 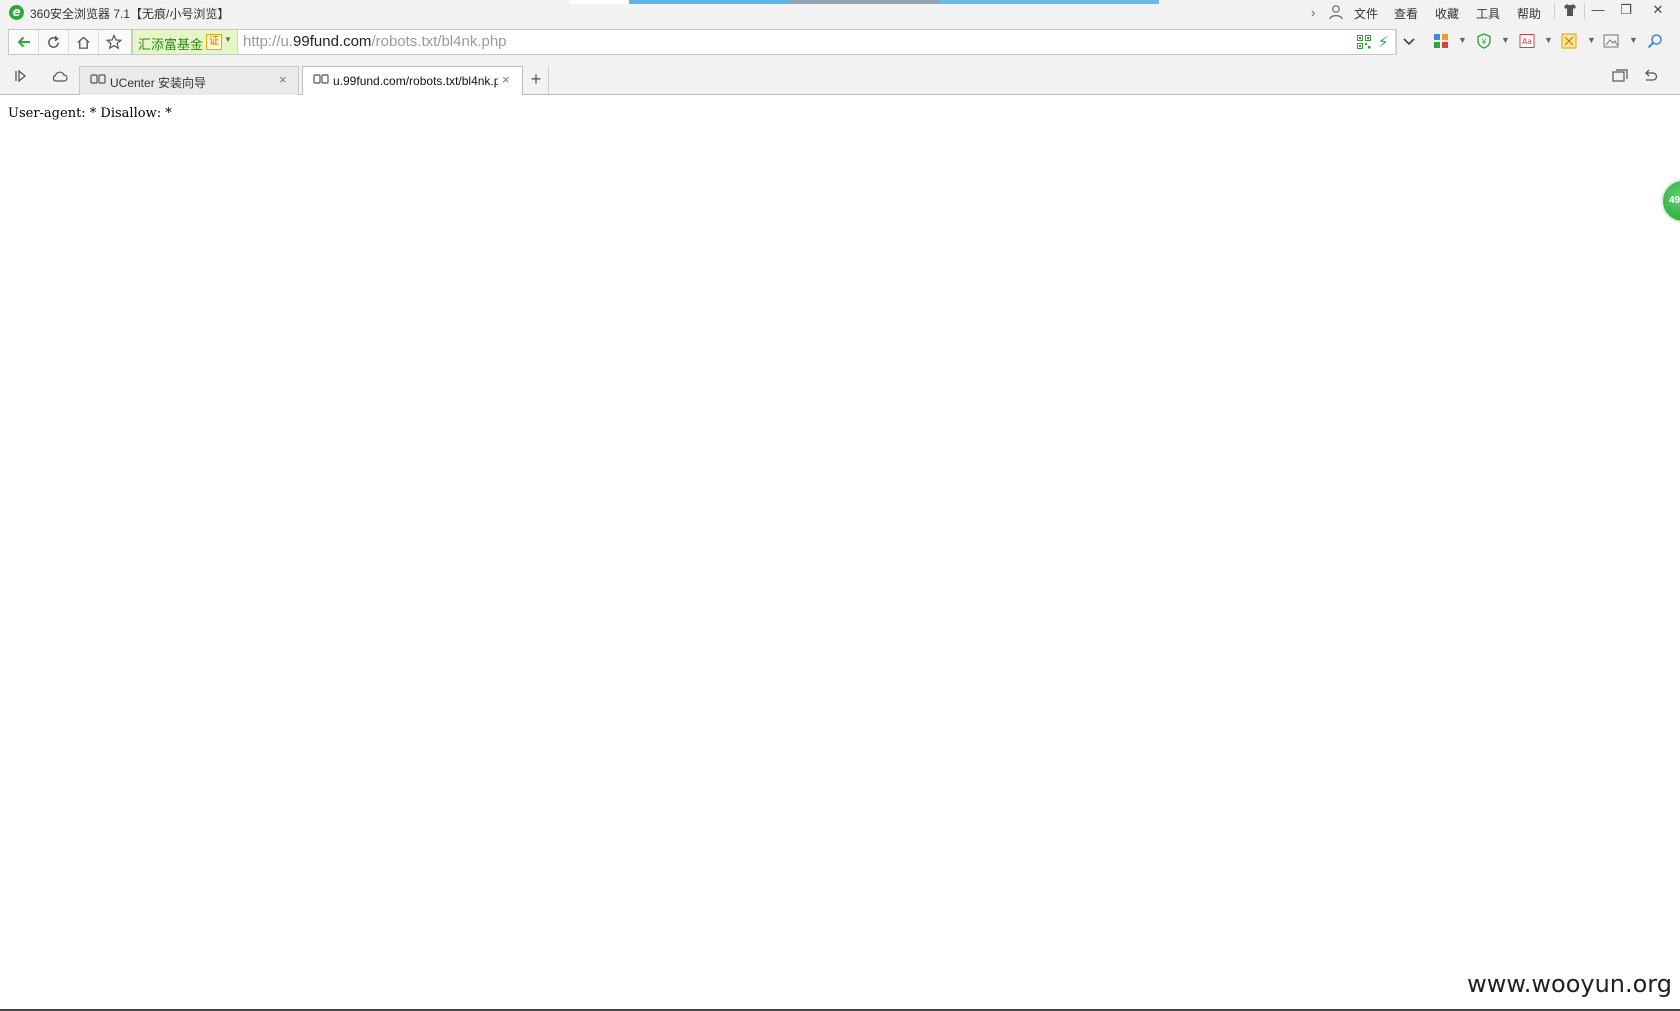 I want to click on site-name: 汇添富基金, so click(x=171, y=44).